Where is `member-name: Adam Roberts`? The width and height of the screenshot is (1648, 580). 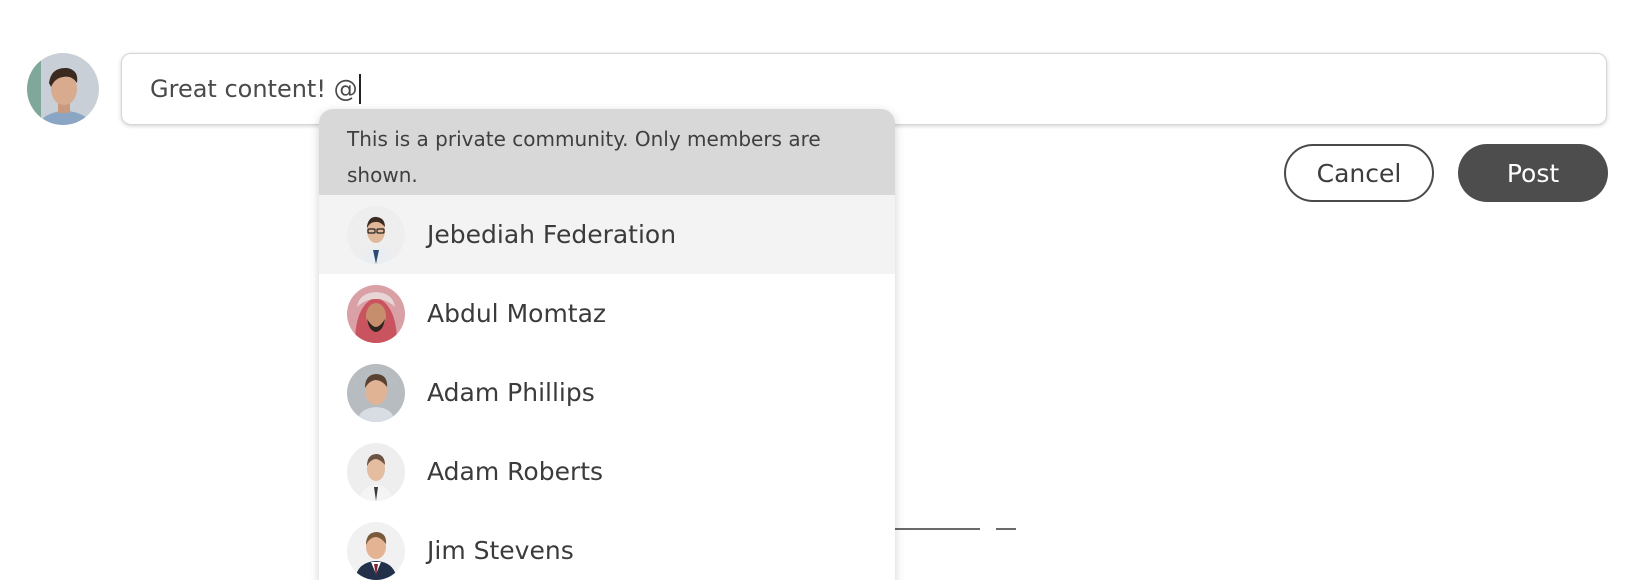
member-name: Adam Roberts is located at coordinates (515, 471).